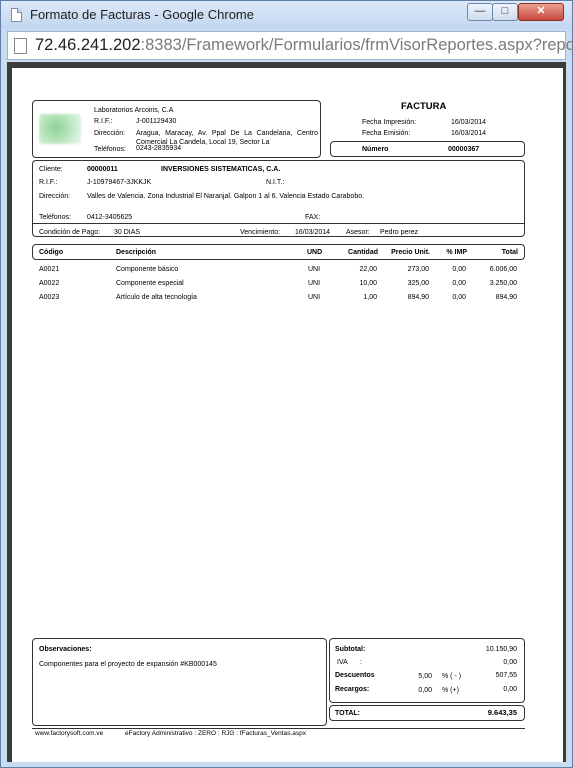  Describe the element at coordinates (60, 129) in the screenshot. I see `company-logo` at that location.